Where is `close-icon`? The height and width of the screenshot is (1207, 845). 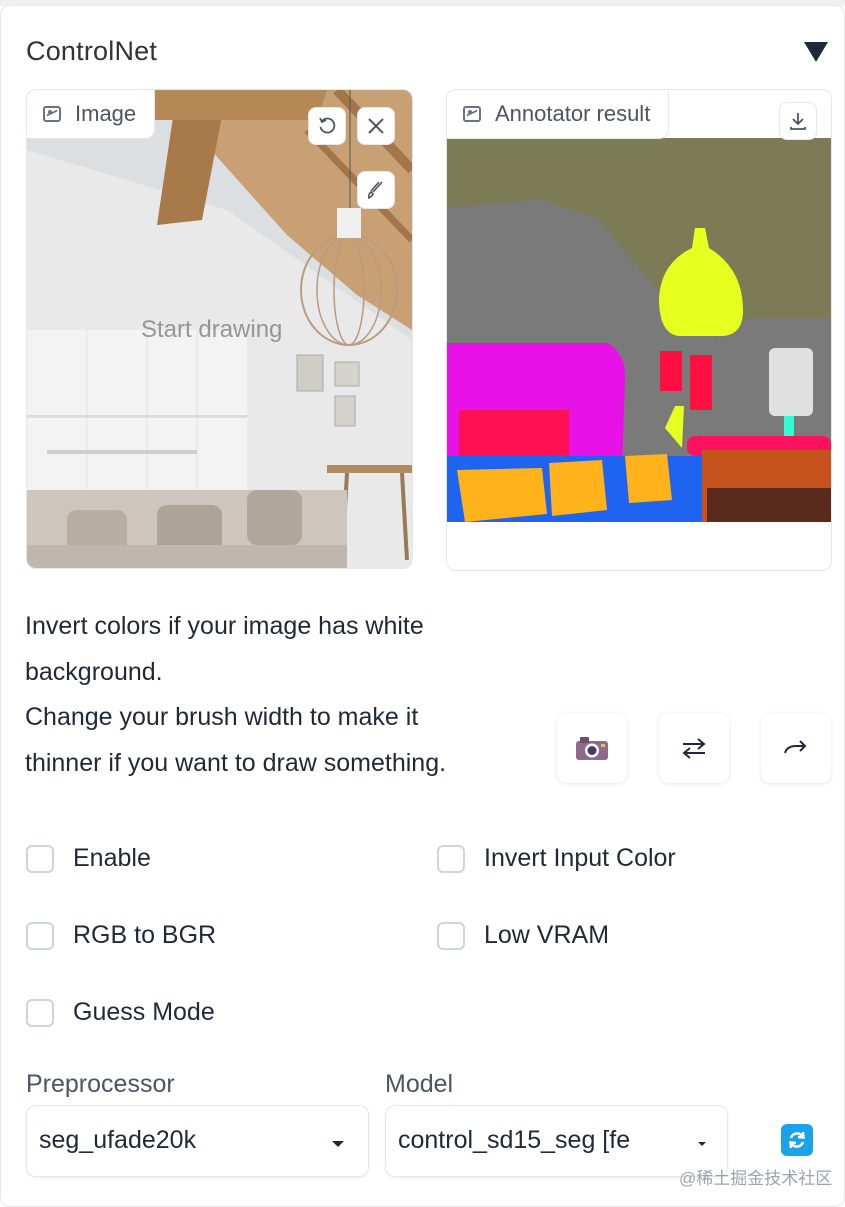
close-icon is located at coordinates (376, 126).